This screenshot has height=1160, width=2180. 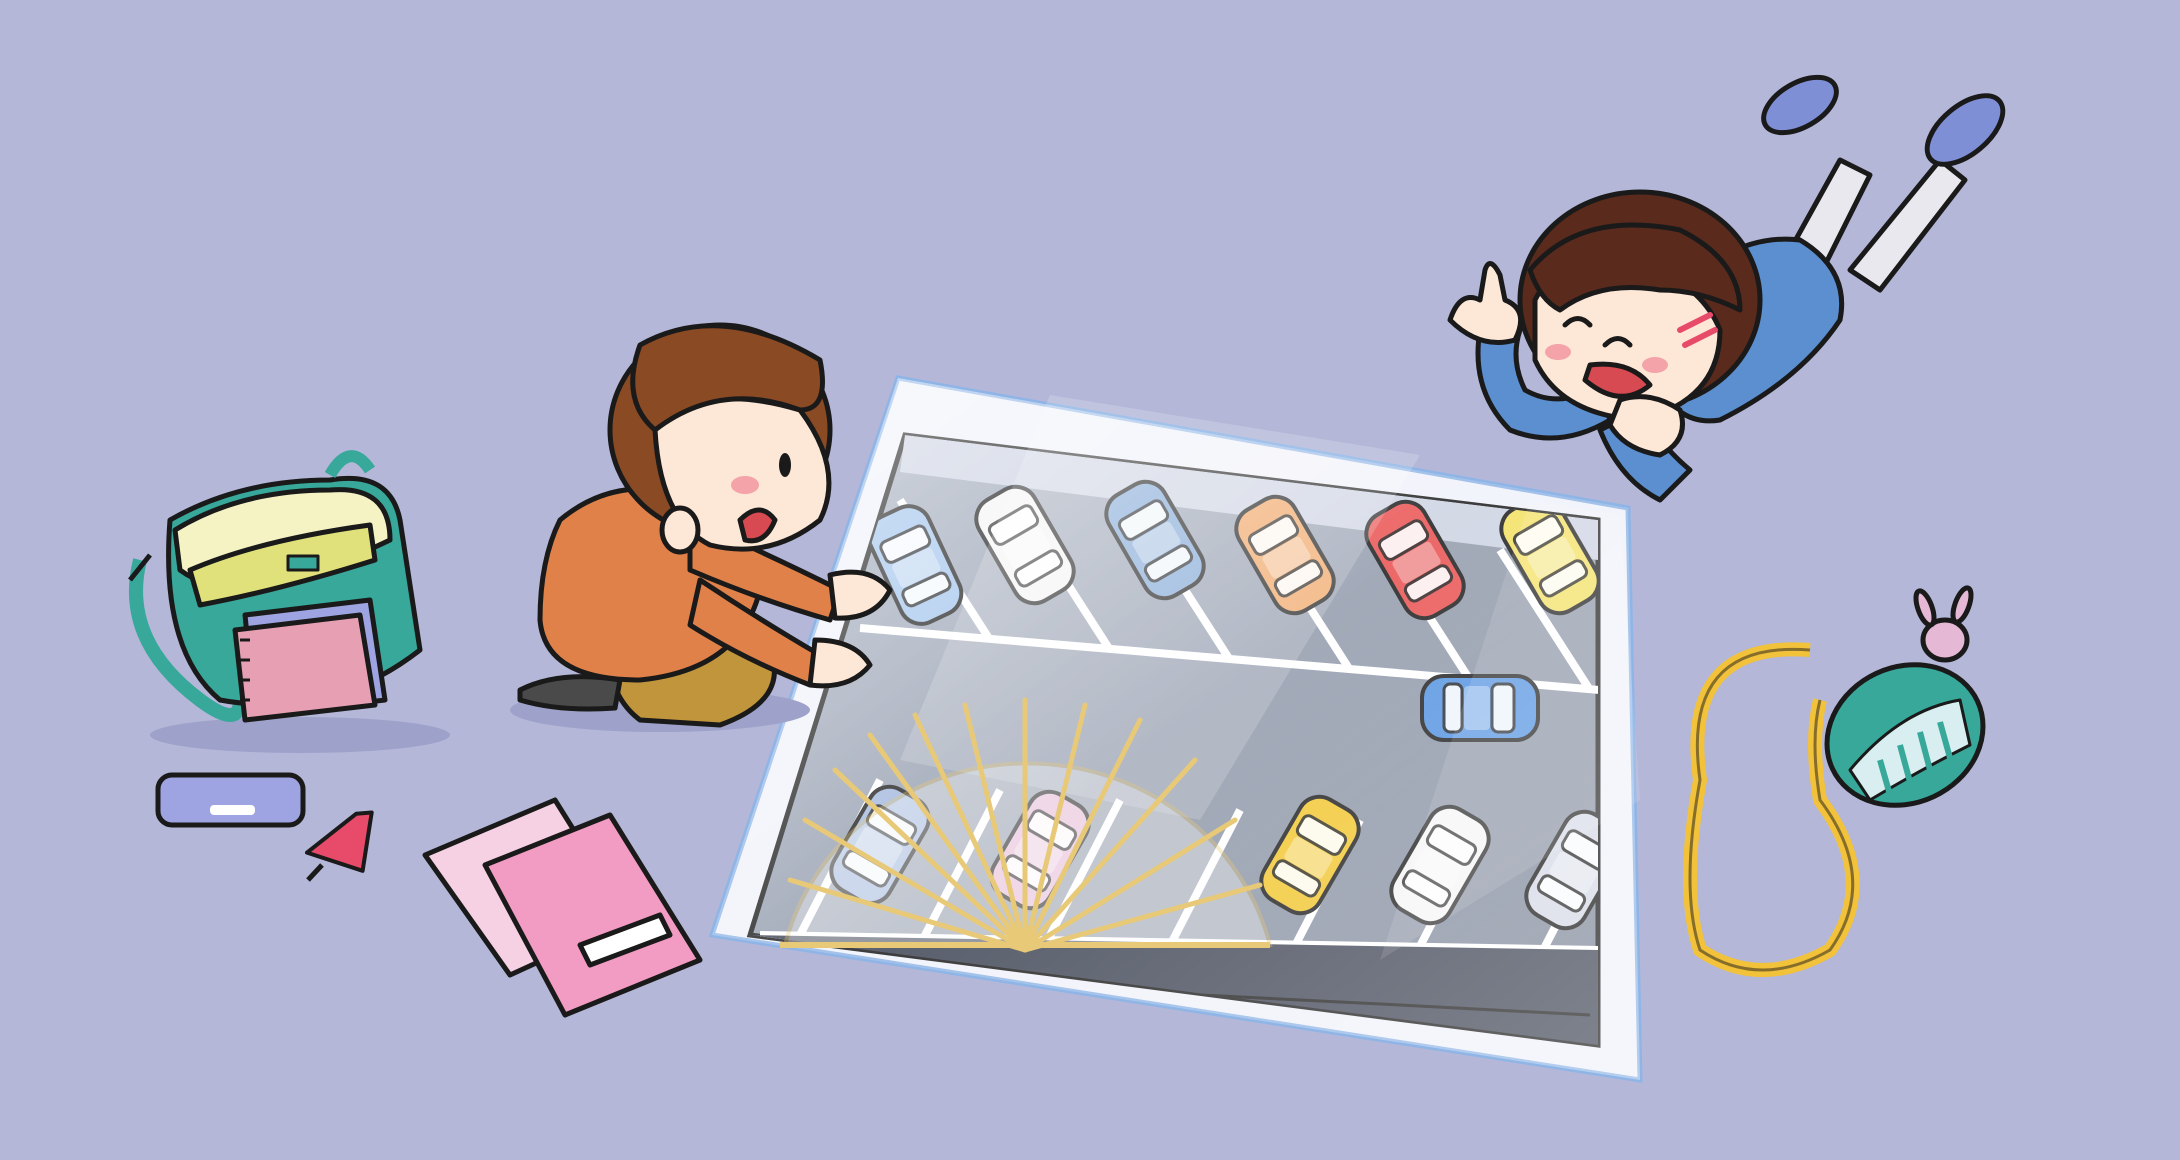 I want to click on notebooks, so click(x=562, y=907).